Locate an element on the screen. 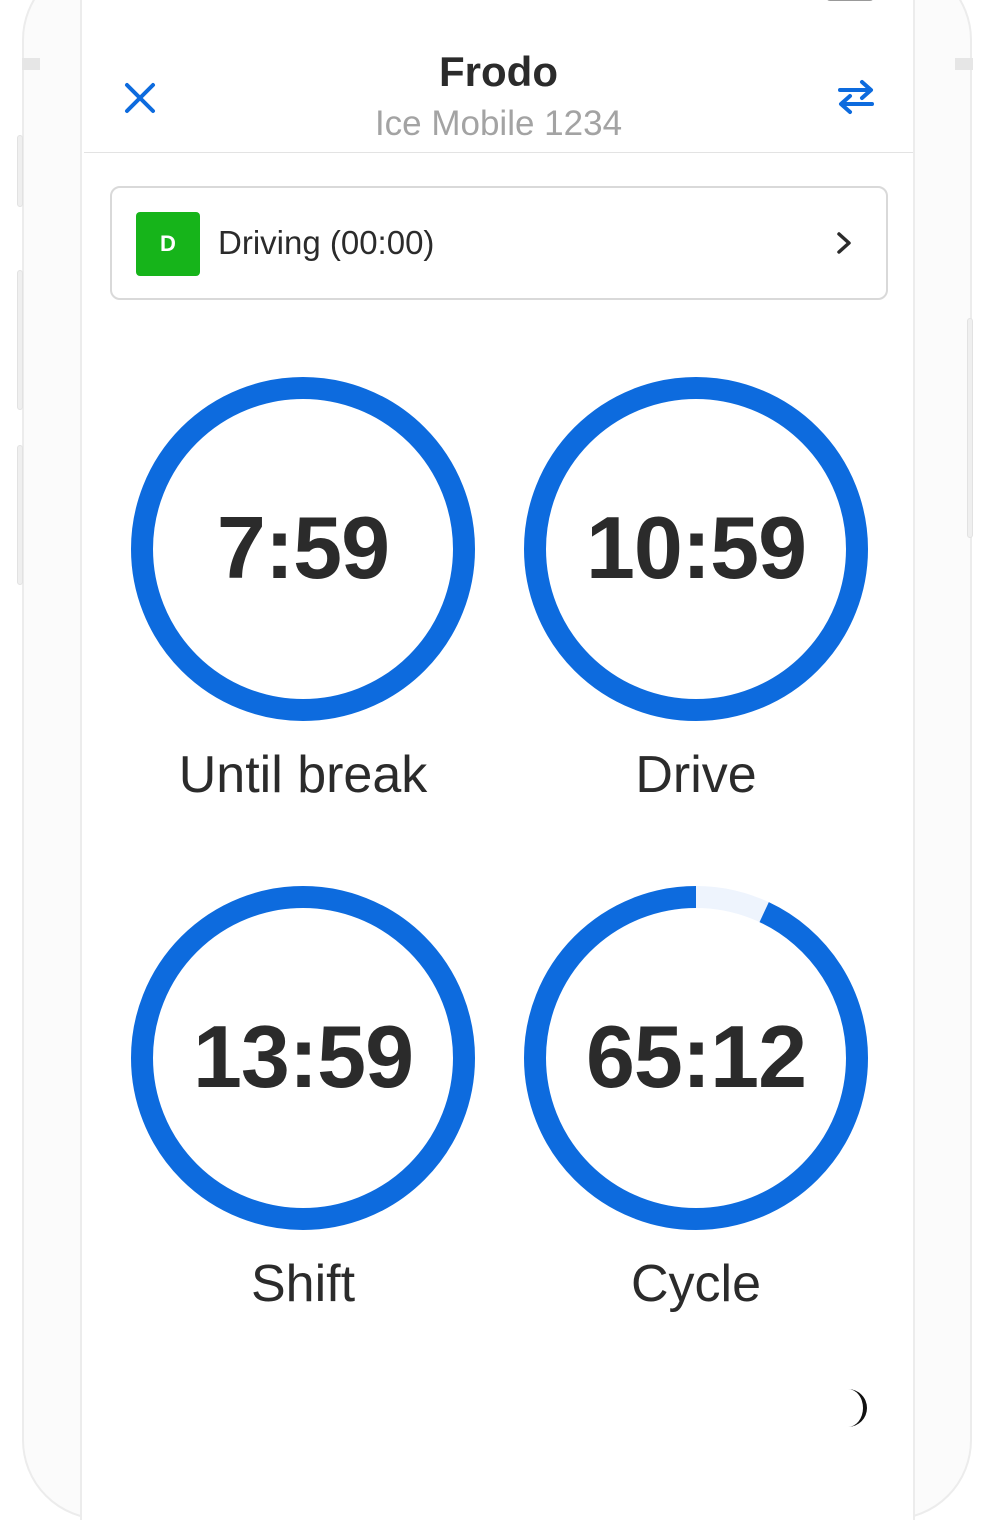 The height and width of the screenshot is (1520, 998). volume-down-button is located at coordinates (20, 515).